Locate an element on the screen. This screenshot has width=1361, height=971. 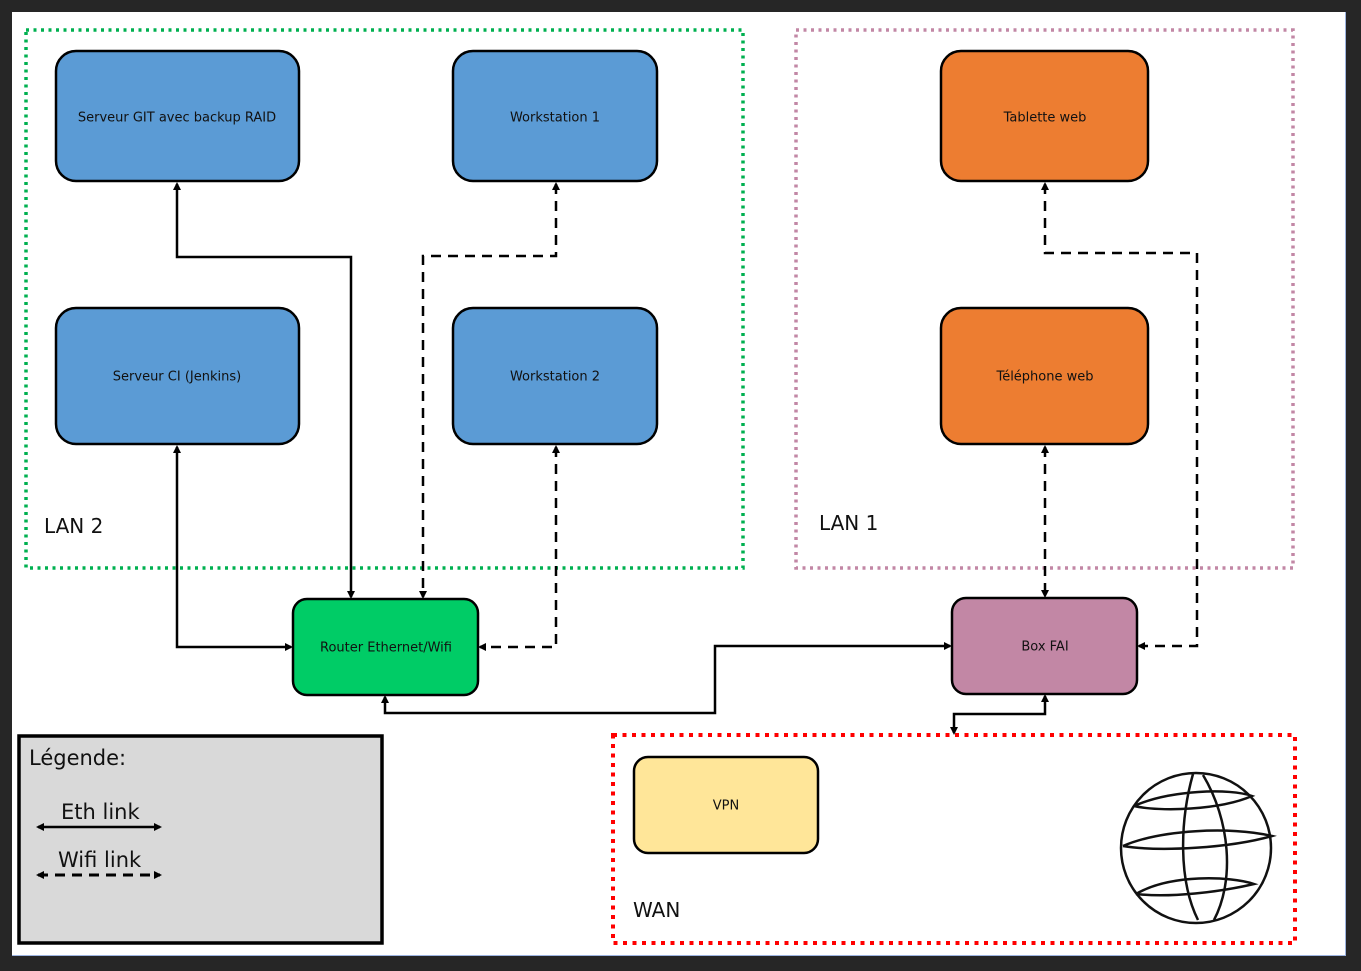
node-vpn-label: VPN is located at coordinates (726, 806).